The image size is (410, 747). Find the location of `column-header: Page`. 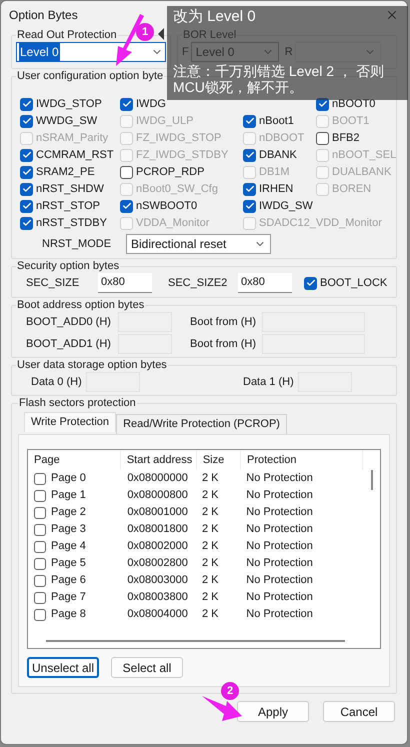

column-header: Page is located at coordinates (74, 460).